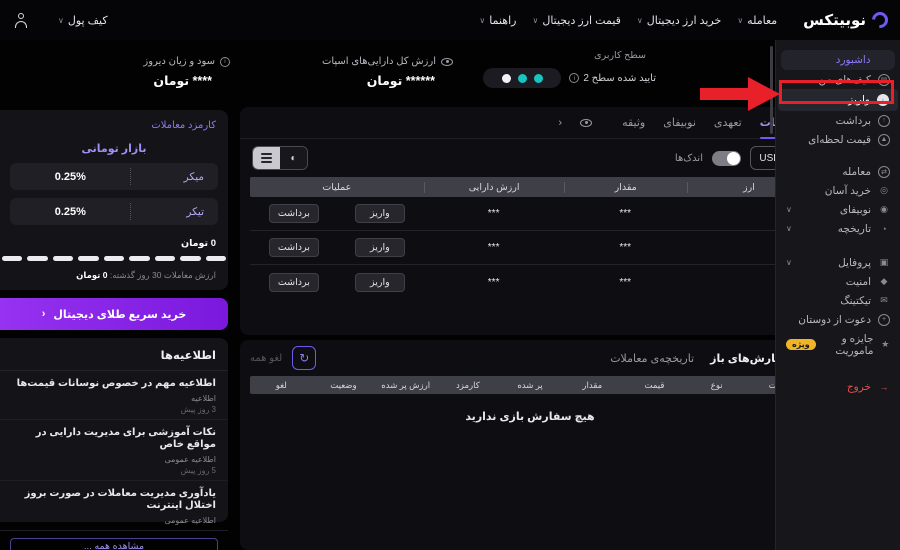 Image resolution: width=900 pixels, height=550 pixels. Describe the element at coordinates (726, 158) in the screenshot. I see `small-assets-toggle` at that location.